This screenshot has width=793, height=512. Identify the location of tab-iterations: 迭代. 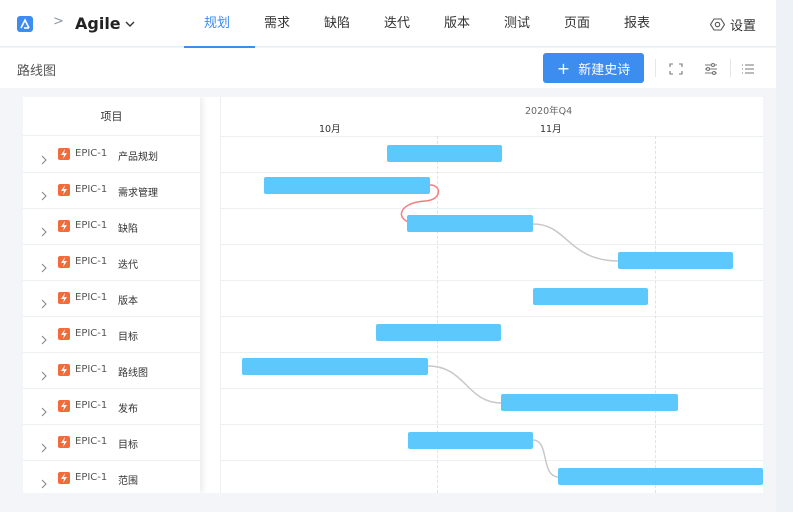
(397, 23).